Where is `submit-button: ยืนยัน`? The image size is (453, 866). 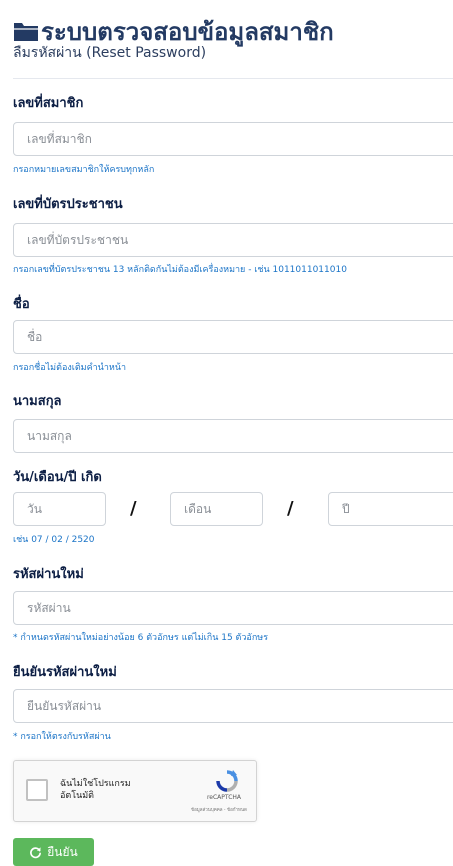 submit-button: ยืนยัน is located at coordinates (53, 852).